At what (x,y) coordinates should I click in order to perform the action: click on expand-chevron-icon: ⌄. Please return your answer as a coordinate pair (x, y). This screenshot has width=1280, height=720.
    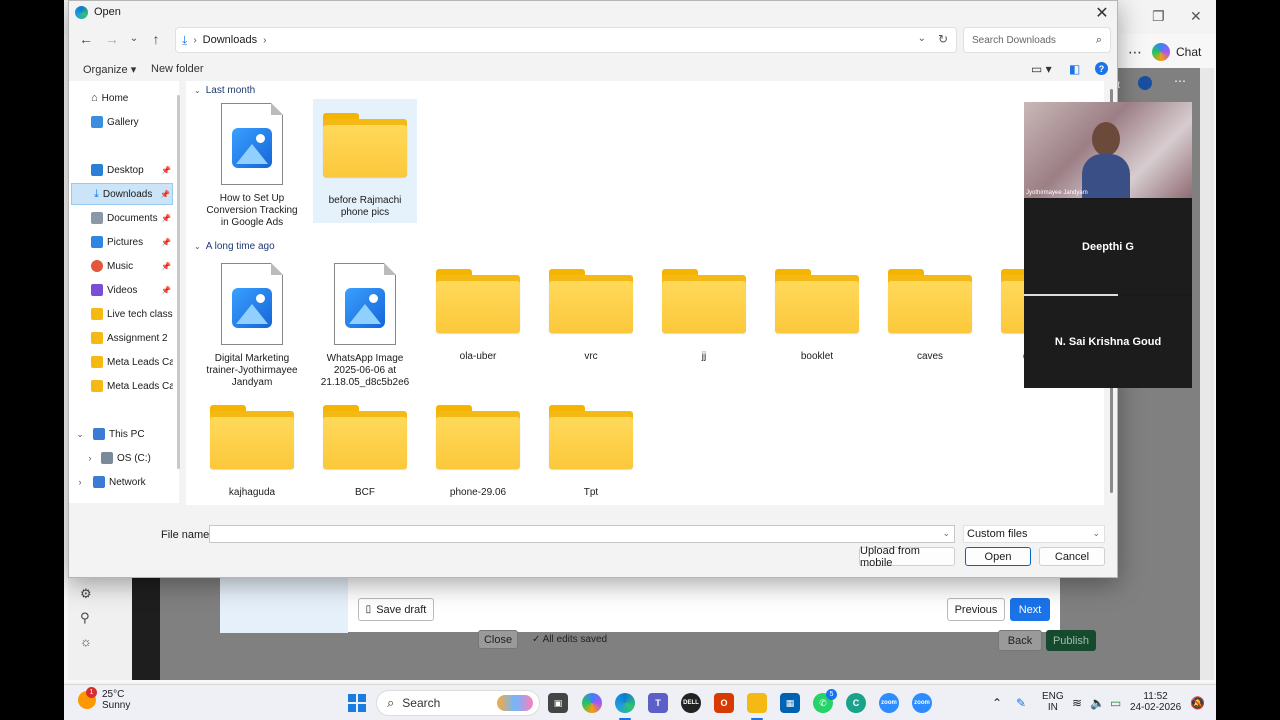
    Looking at the image, I should click on (80, 434).